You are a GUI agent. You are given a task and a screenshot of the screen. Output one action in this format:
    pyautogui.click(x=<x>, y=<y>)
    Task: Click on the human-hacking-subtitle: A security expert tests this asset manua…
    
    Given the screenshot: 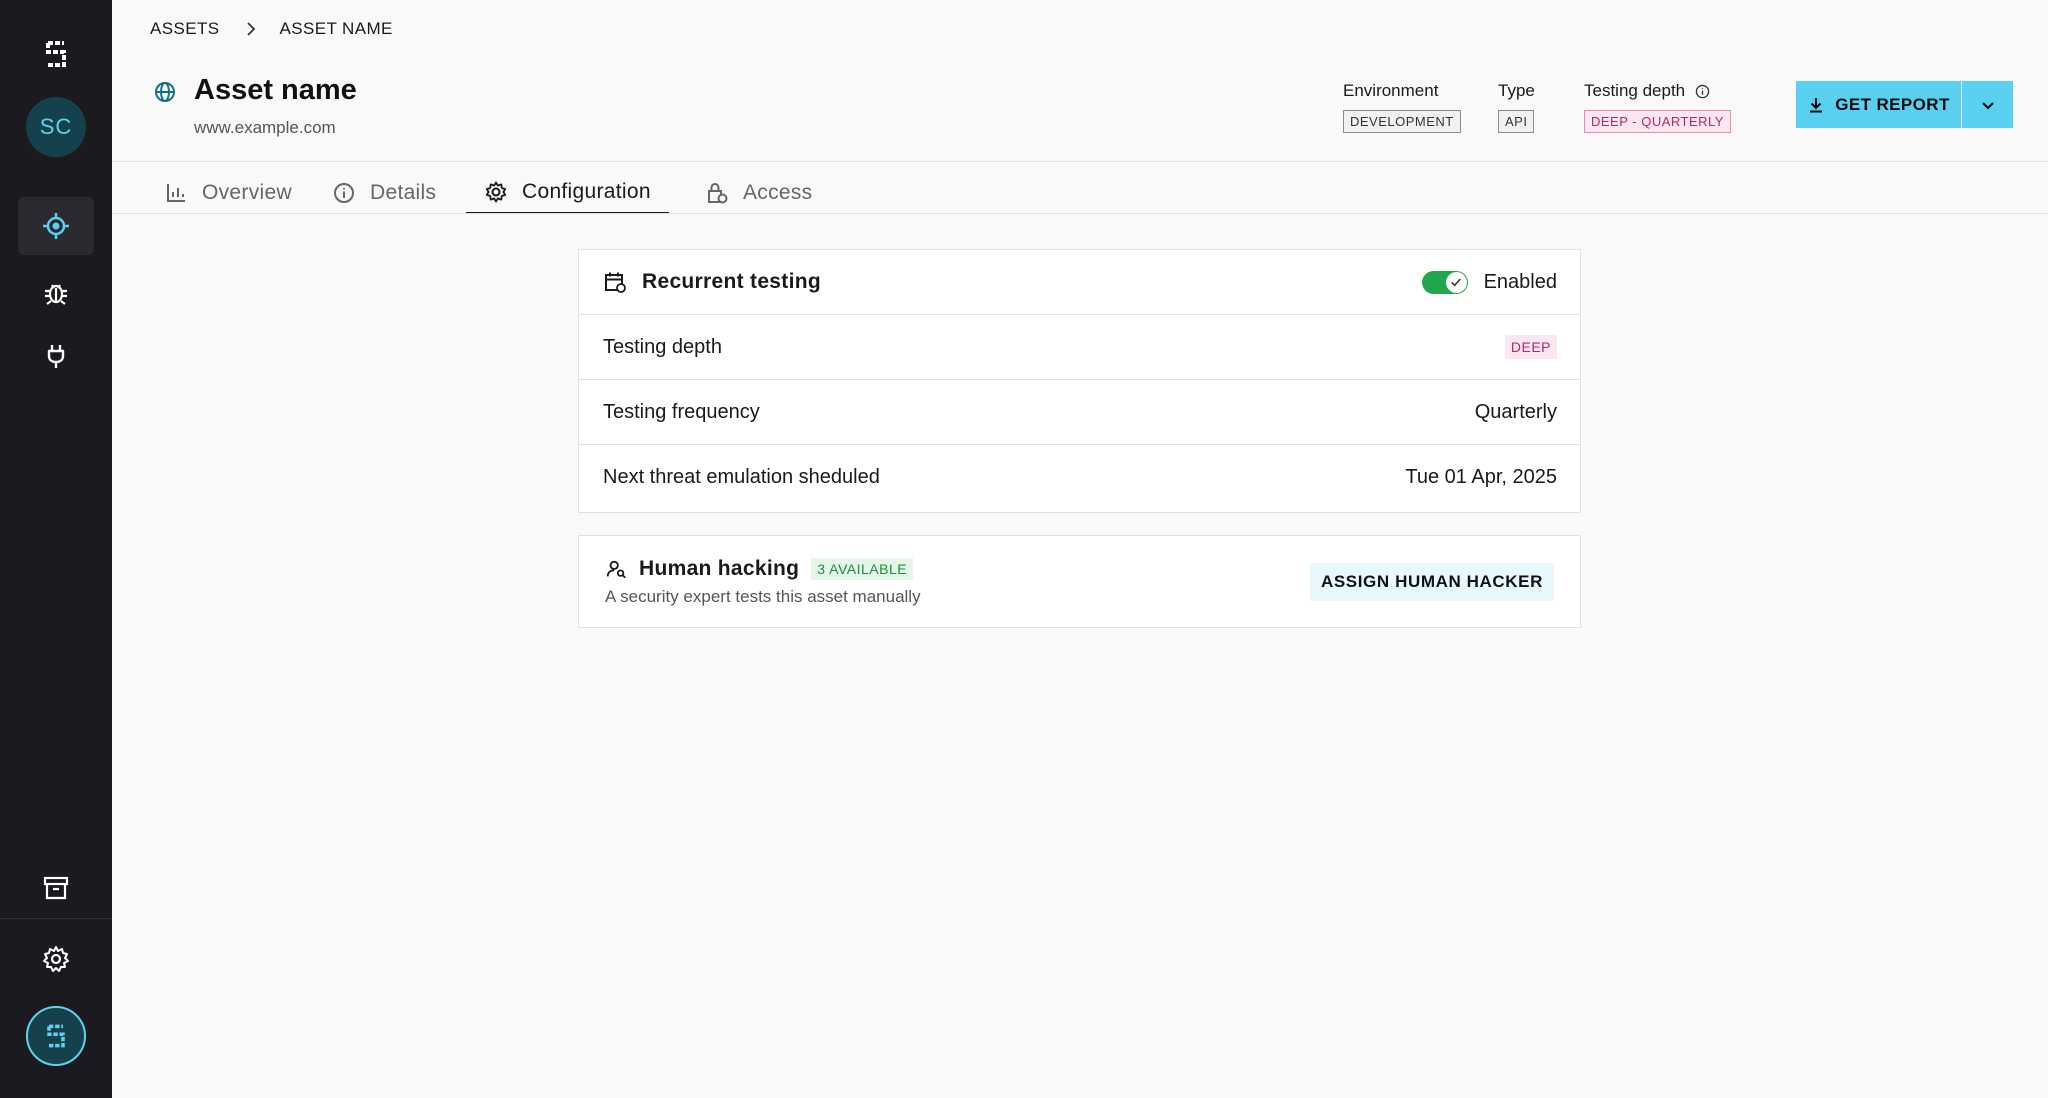 What is the action you would take?
    pyautogui.click(x=763, y=596)
    